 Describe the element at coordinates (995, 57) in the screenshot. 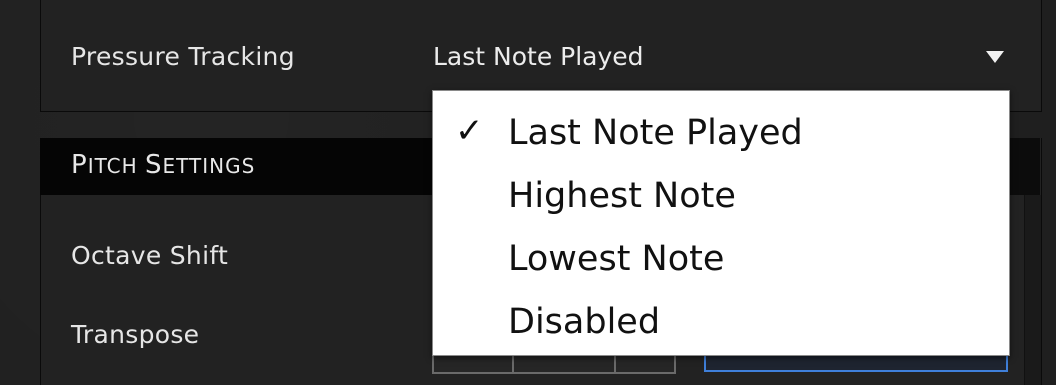

I see `caret-down-icon` at that location.